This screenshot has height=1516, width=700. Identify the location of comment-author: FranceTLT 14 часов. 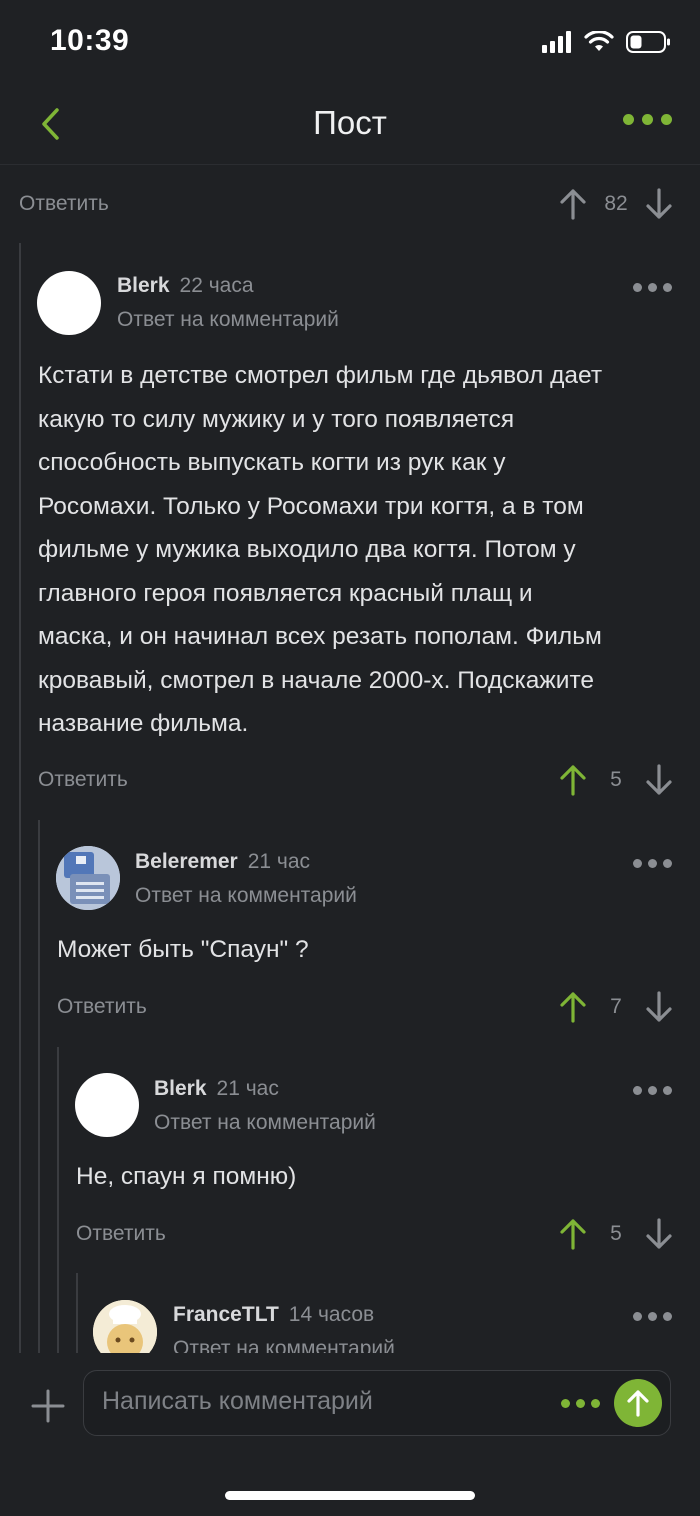
(273, 1315).